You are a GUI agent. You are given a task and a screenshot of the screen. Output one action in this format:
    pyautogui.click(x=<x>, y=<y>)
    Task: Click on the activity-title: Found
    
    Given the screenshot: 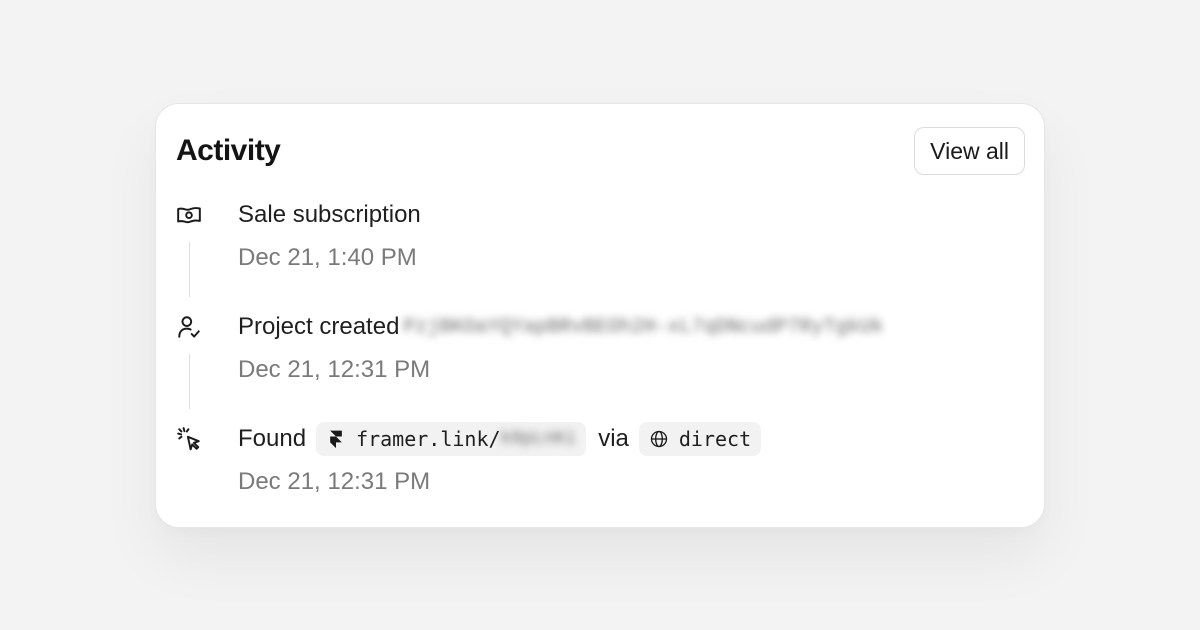 What is the action you would take?
    pyautogui.click(x=272, y=438)
    